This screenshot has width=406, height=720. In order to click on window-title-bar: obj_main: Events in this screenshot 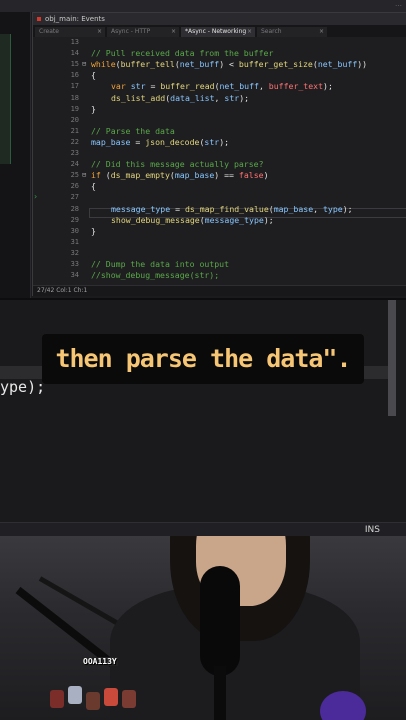, I will do `click(219, 19)`.